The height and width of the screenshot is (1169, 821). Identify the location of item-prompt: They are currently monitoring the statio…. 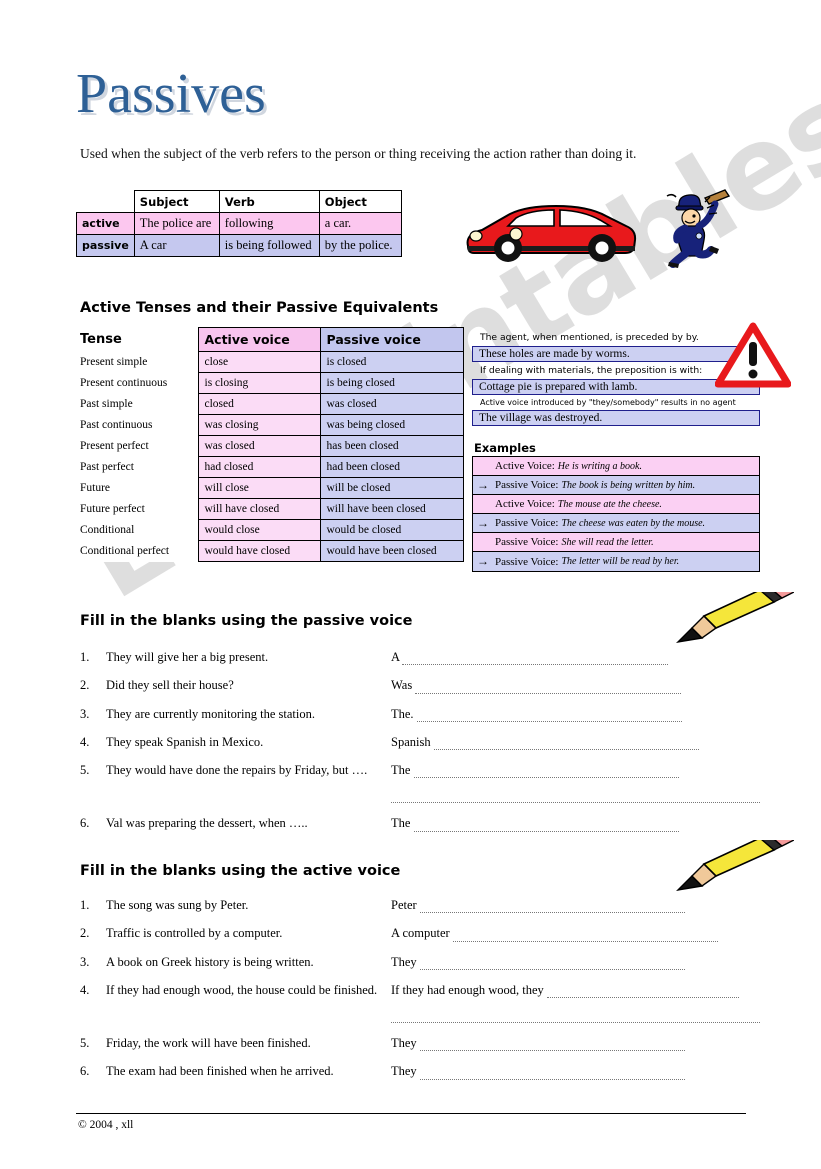
(210, 713).